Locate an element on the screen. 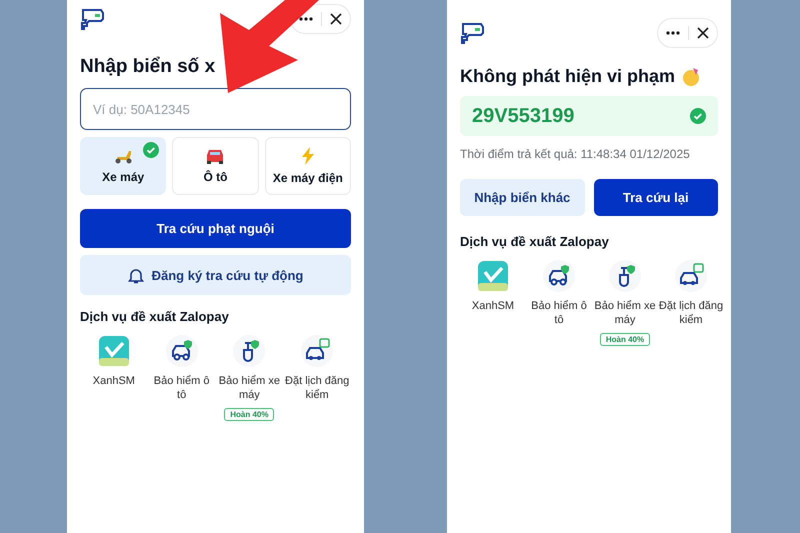 Image resolution: width=800 pixels, height=533 pixels. result-time: Thời điểm trả kết quả: 11:48:34 01/12/2025 is located at coordinates (575, 154).